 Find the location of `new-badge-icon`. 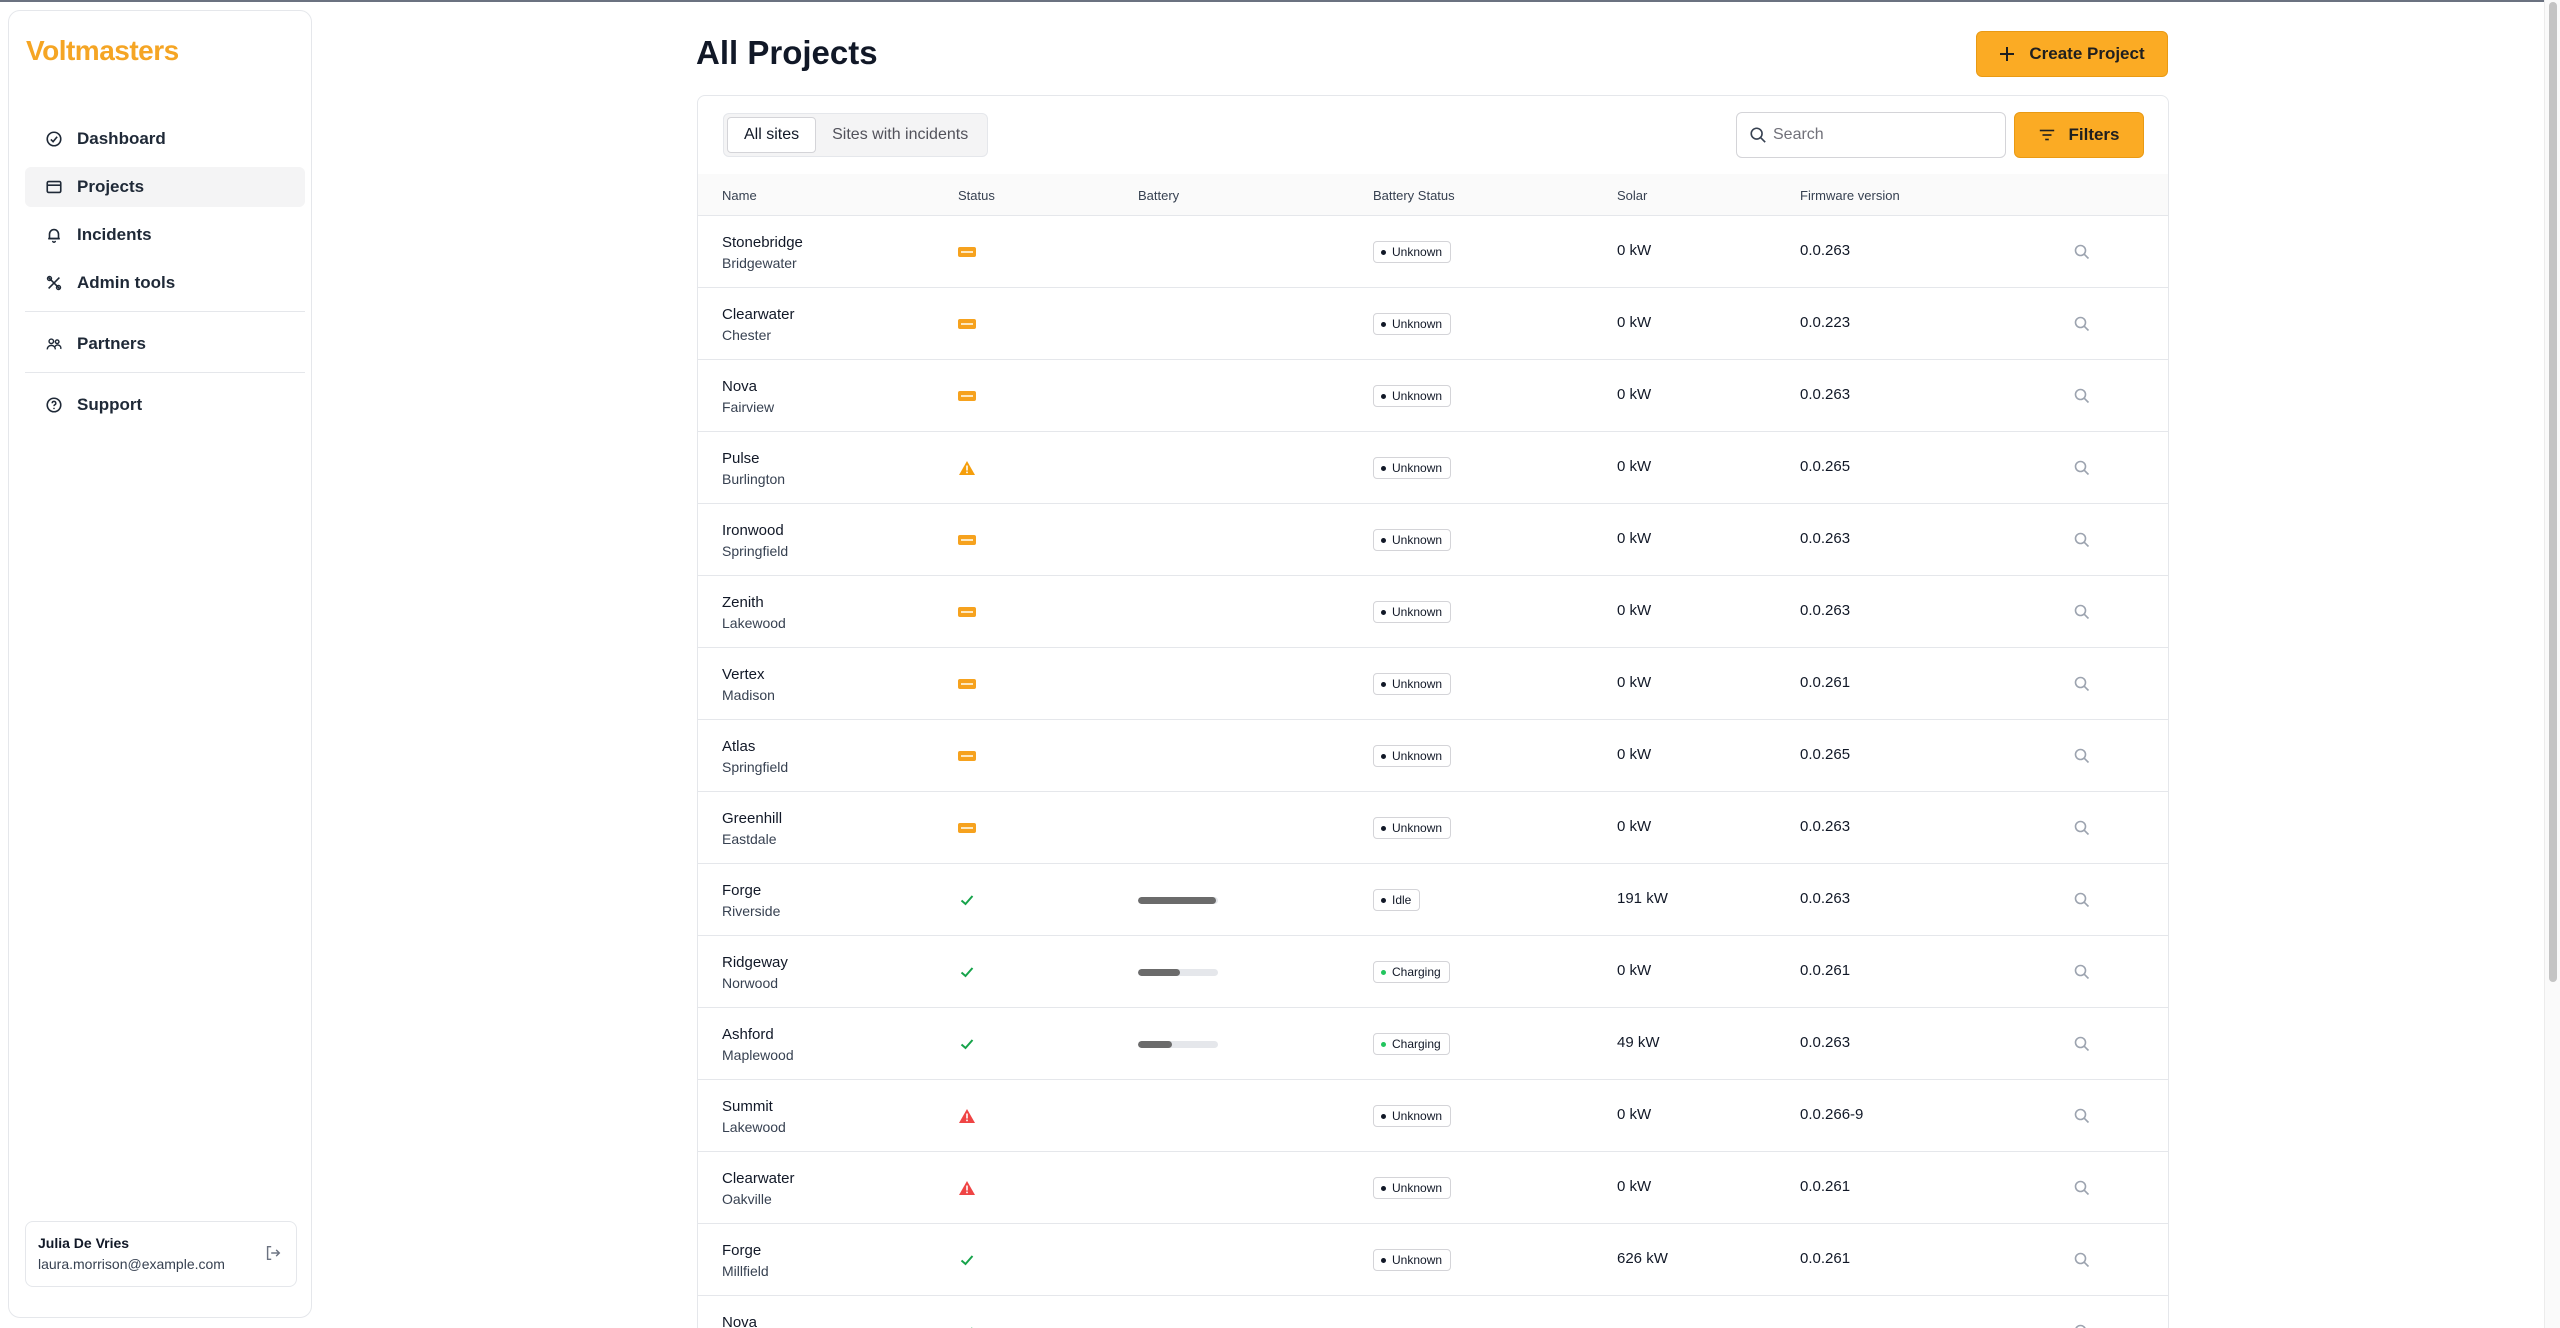

new-badge-icon is located at coordinates (967, 684).